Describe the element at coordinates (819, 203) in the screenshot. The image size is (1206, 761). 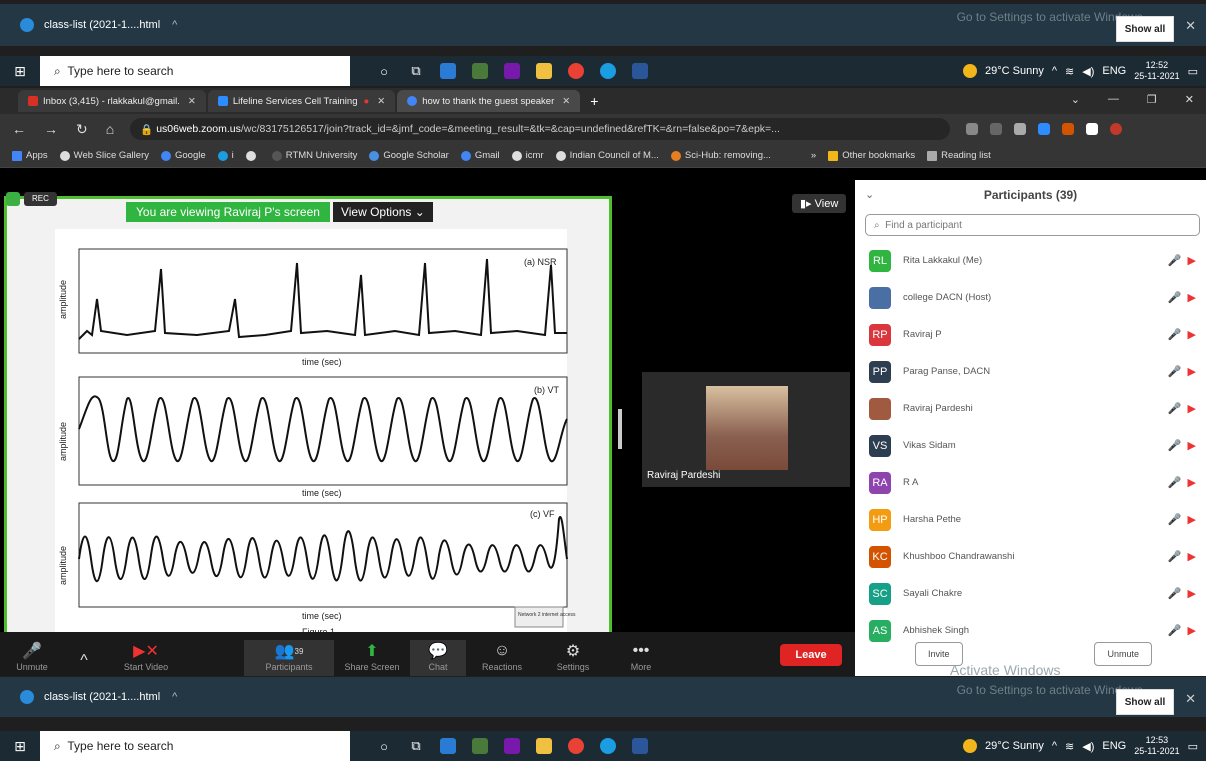
I see `view-button: ▮▸ View` at that location.